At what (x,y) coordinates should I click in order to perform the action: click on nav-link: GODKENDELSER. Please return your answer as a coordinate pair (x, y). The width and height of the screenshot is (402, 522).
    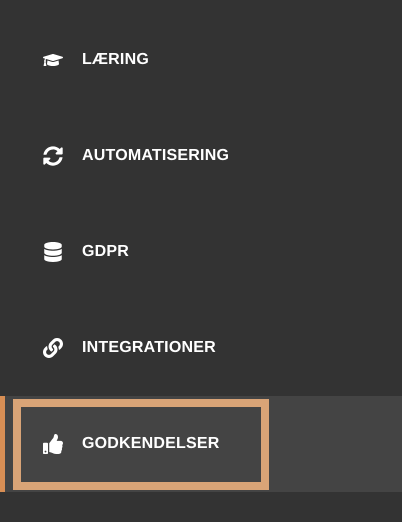
    Looking at the image, I should click on (141, 444).